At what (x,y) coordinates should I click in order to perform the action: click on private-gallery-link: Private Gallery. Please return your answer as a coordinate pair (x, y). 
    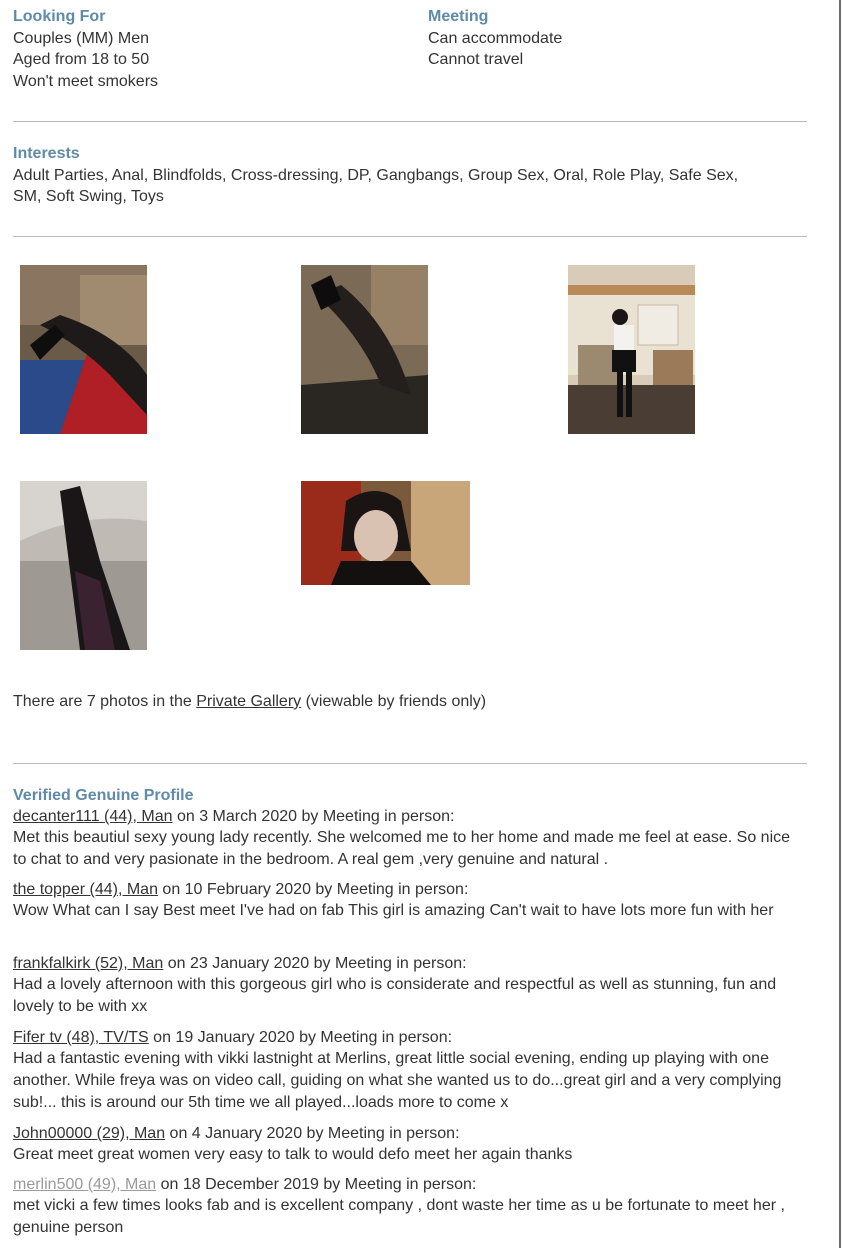
    Looking at the image, I should click on (248, 701).